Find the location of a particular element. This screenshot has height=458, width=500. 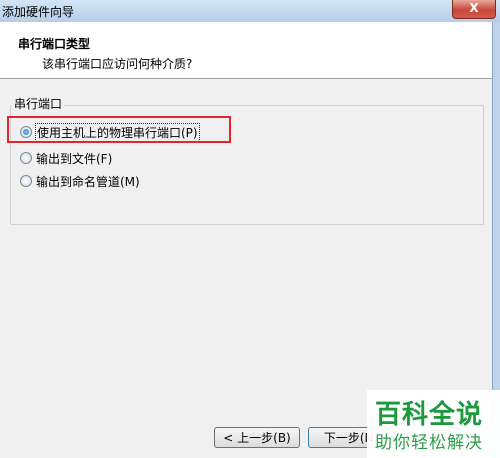

radio-output-file: 输出到文件(F) is located at coordinates (66, 158).